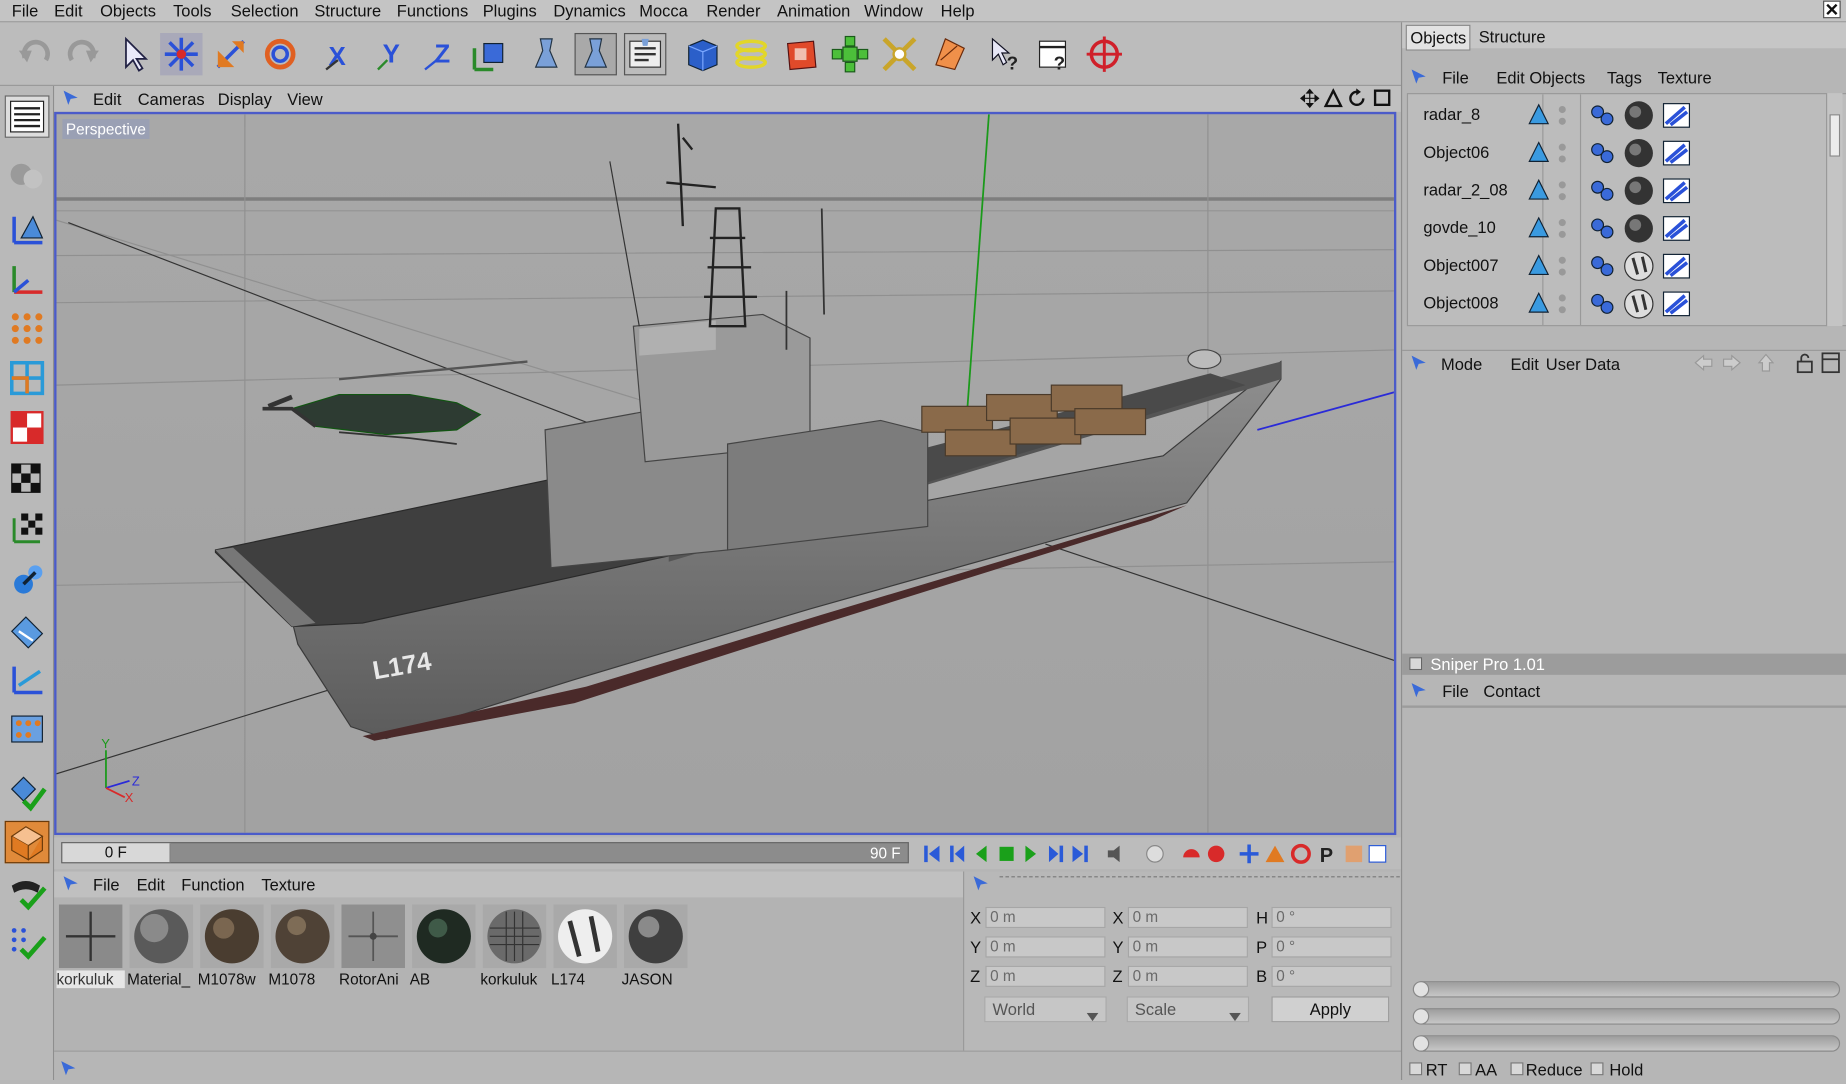  I want to click on arrow-up-icon, so click(1766, 364).